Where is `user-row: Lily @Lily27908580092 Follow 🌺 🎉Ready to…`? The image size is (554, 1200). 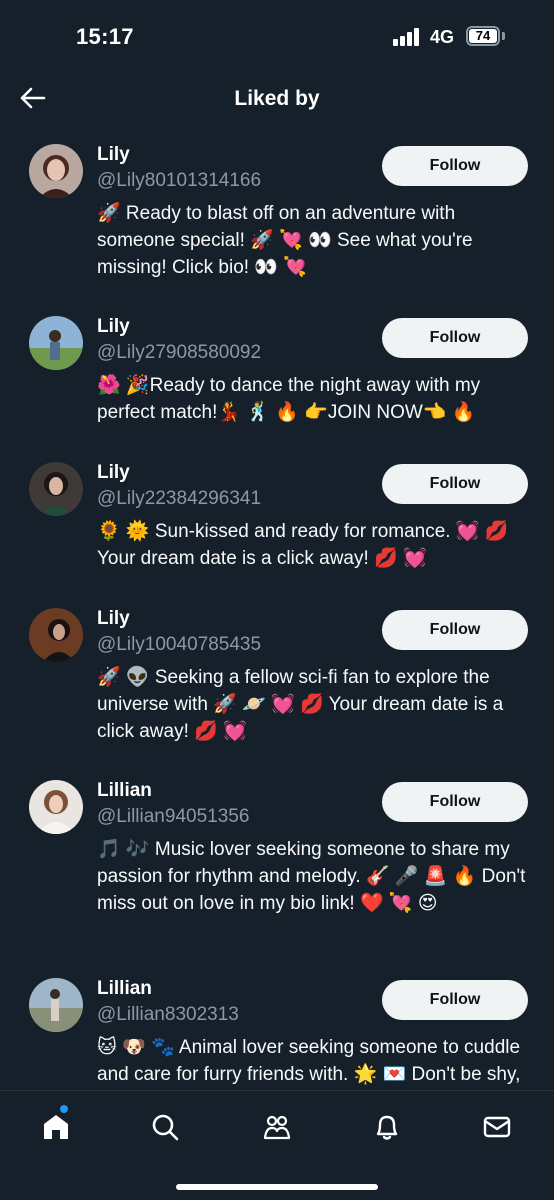 user-row: Lily @Lily27908580092 Follow 🌺 🎉Ready to… is located at coordinates (277, 372).